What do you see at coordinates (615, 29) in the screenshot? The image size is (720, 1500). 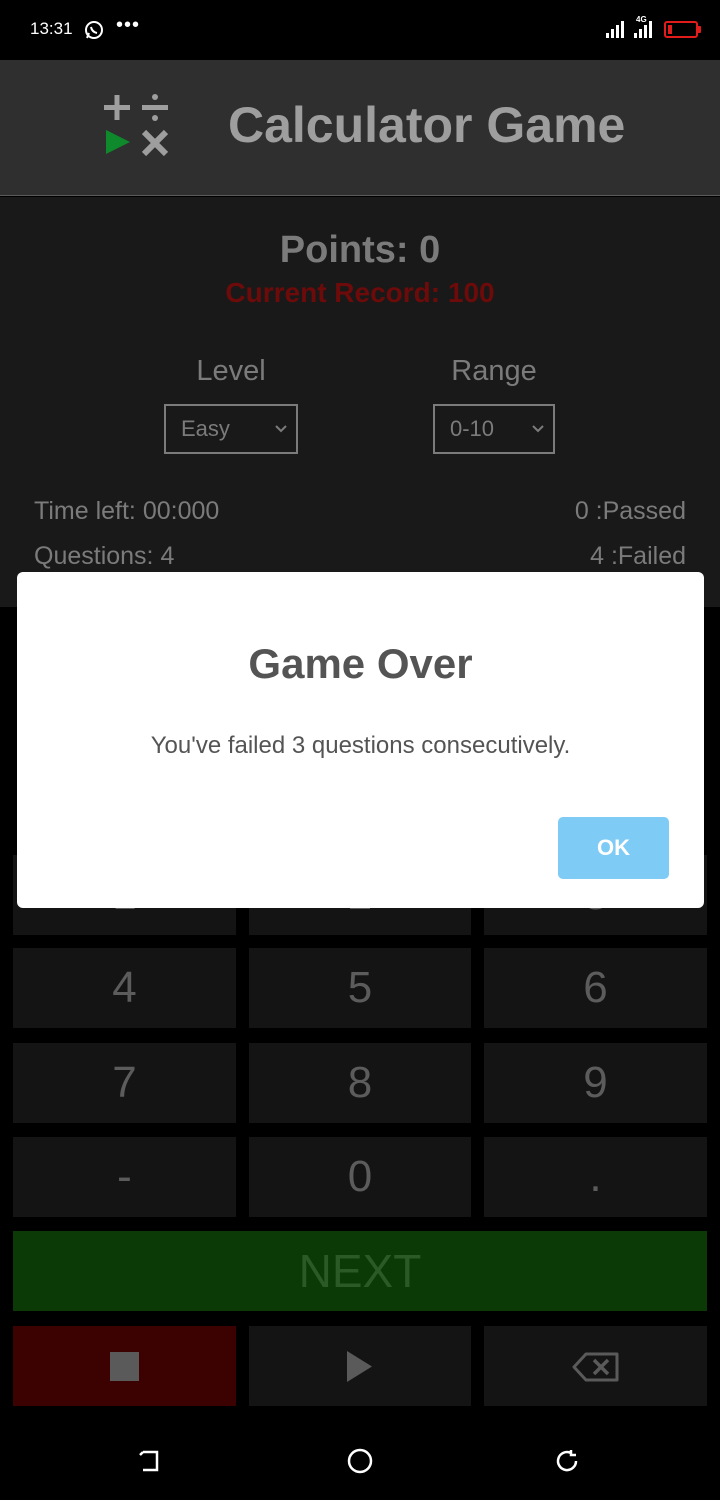 I see `signal-icon` at bounding box center [615, 29].